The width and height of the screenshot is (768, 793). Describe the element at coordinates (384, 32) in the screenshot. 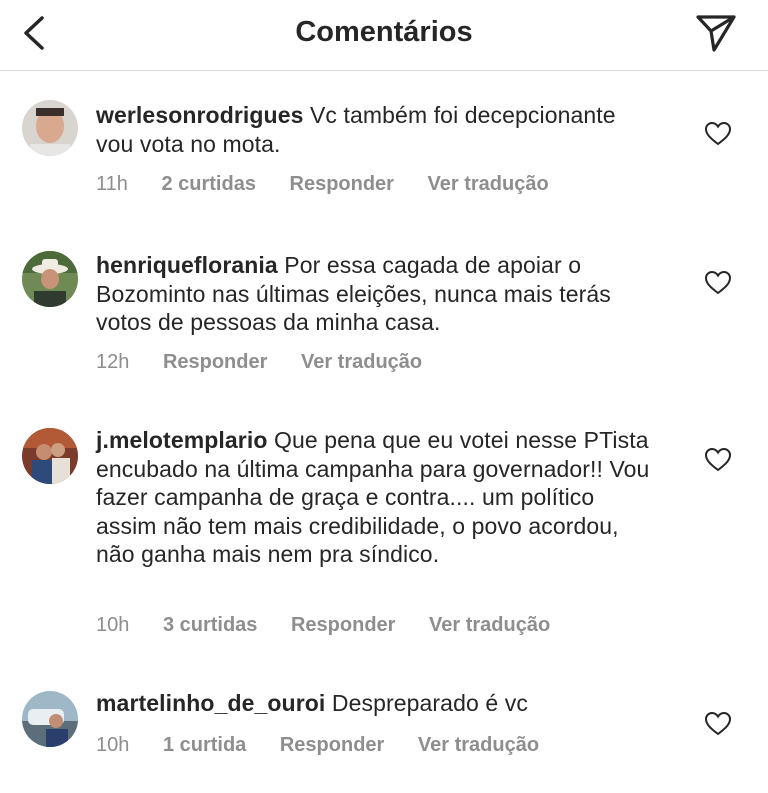

I see `page-title: Comentários` at that location.